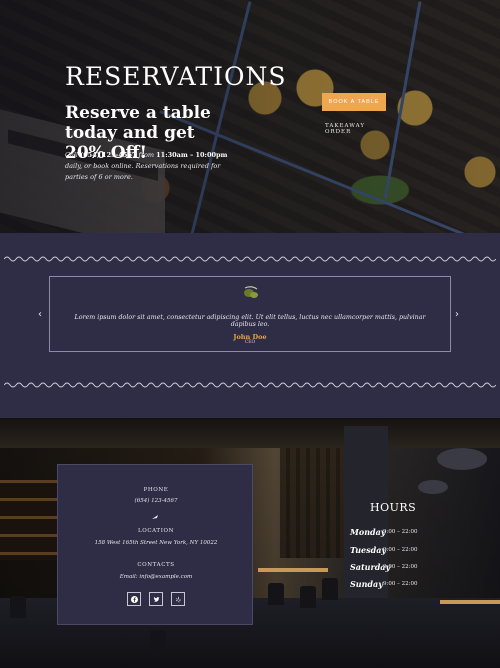 The height and width of the screenshot is (668, 500). I want to click on hours-day: Monday, so click(368, 532).